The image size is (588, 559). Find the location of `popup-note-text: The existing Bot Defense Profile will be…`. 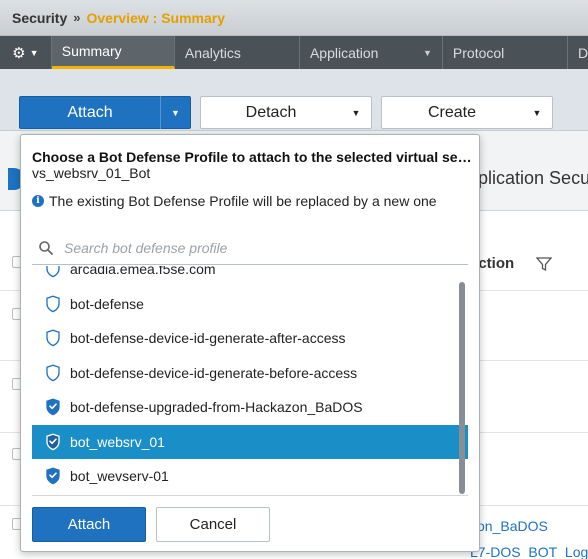

popup-note-text: The existing Bot Defense Profile will be… is located at coordinates (243, 201).